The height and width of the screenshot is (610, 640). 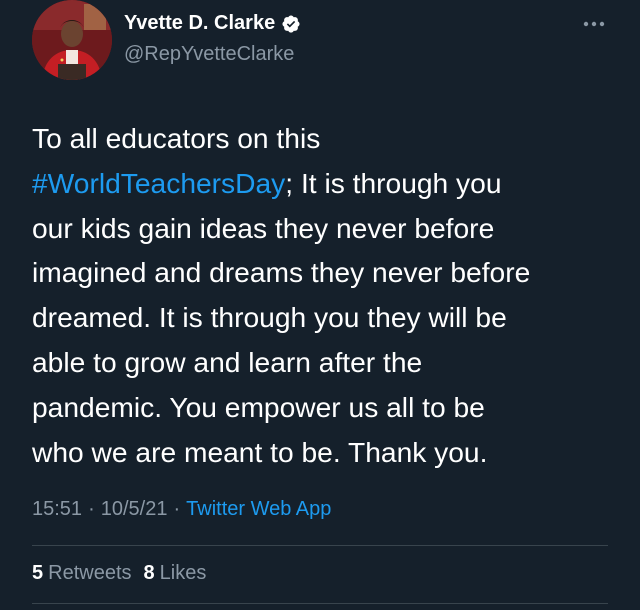 I want to click on avatar, so click(x=72, y=40).